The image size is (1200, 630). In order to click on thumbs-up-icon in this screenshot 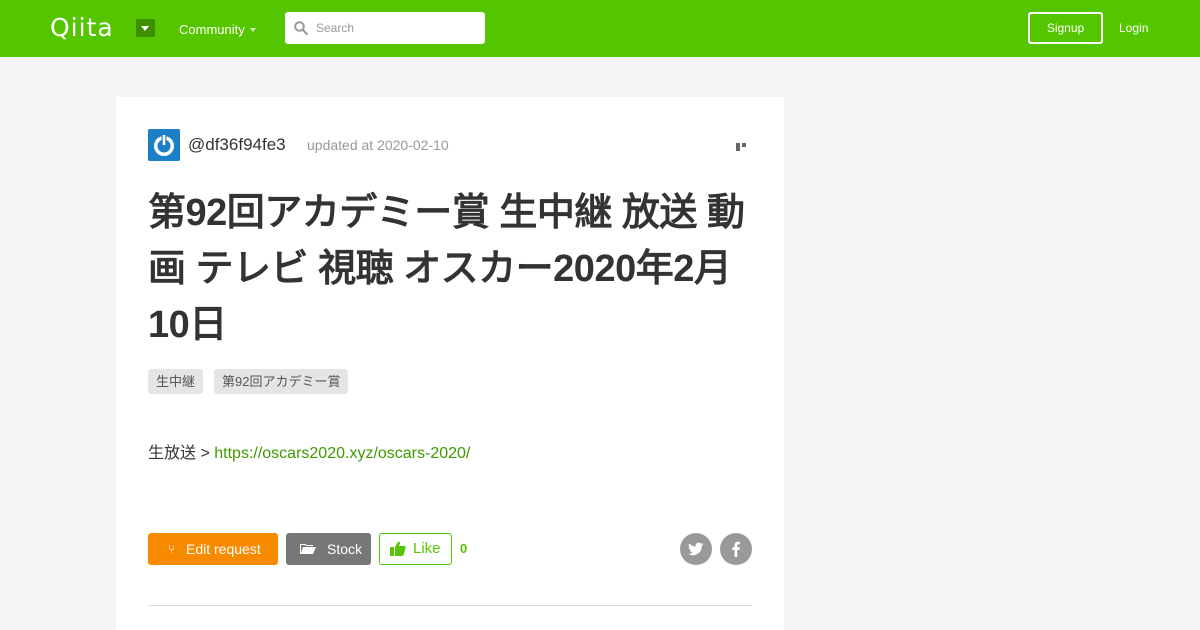, I will do `click(398, 548)`.